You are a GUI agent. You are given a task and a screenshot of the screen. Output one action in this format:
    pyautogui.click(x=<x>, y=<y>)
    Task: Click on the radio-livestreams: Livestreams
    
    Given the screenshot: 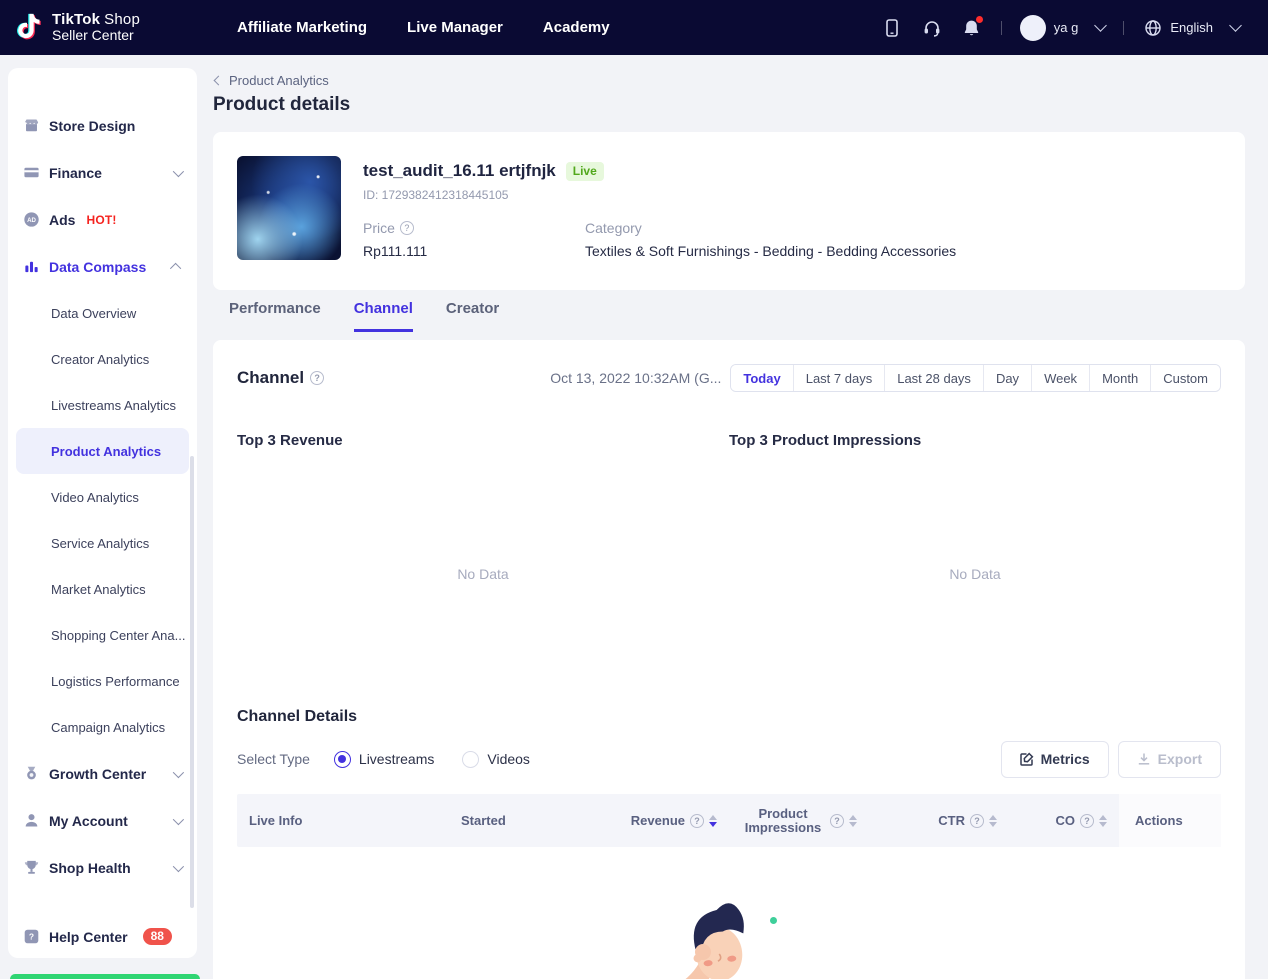 What is the action you would take?
    pyautogui.click(x=383, y=759)
    